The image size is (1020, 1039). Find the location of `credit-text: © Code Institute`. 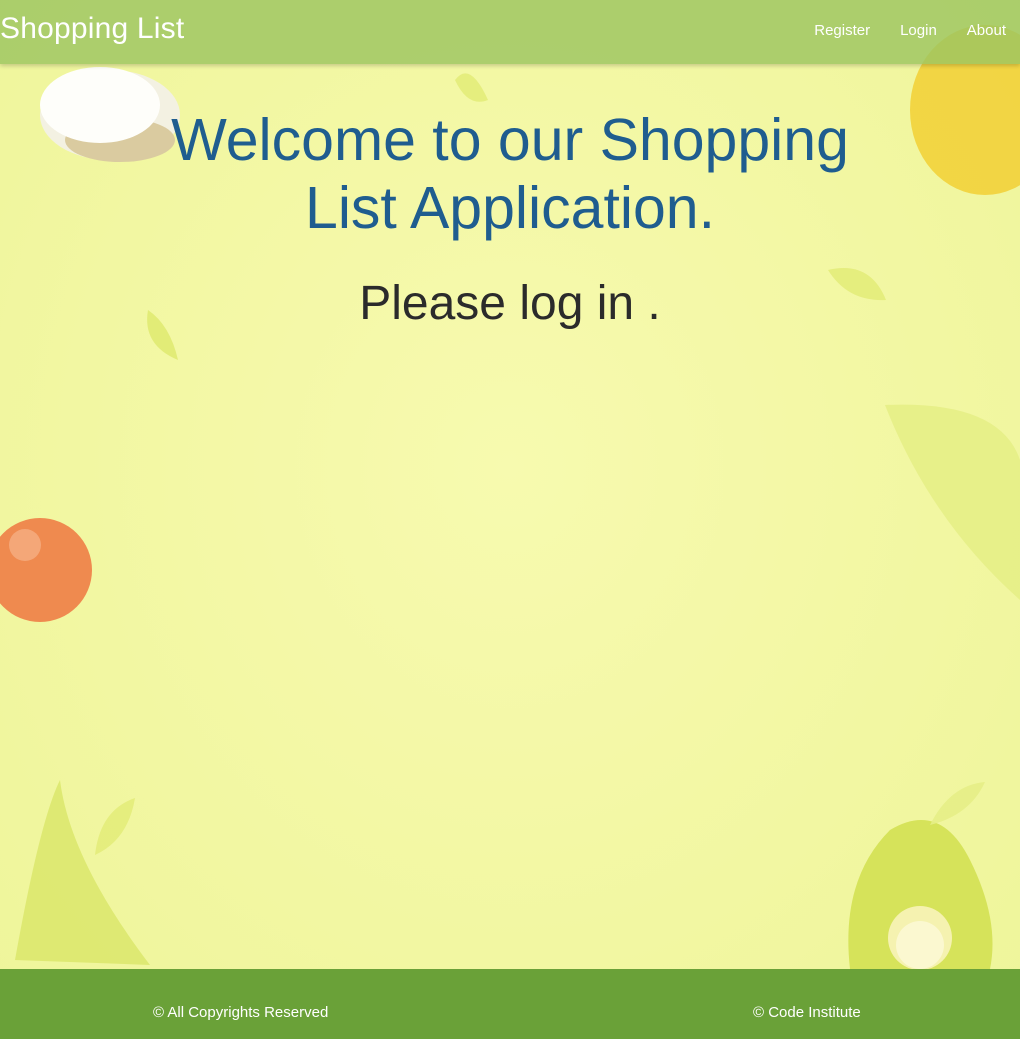

credit-text: © Code Institute is located at coordinates (807, 1012).